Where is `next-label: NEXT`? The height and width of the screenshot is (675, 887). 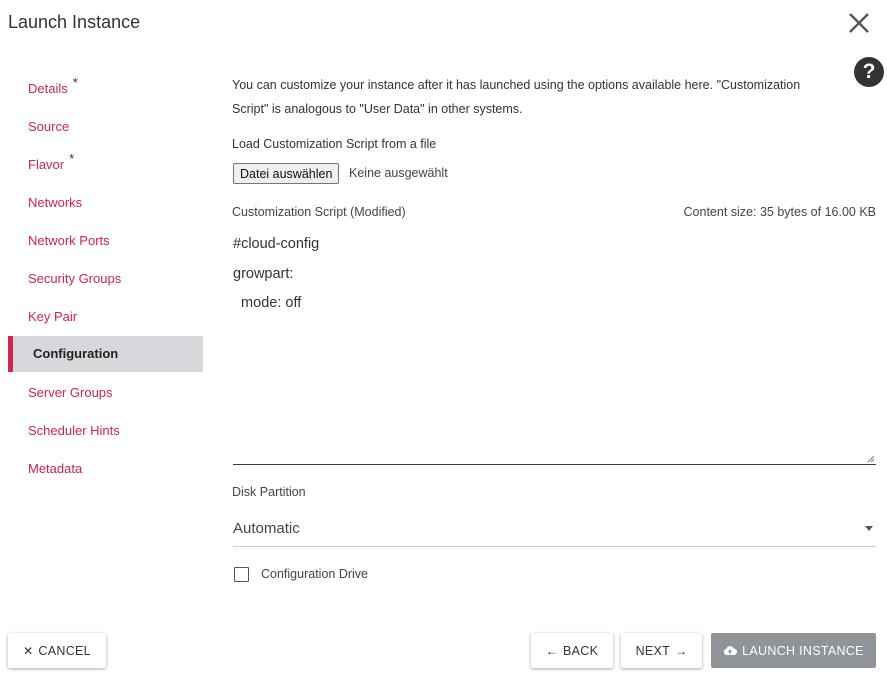
next-label: NEXT is located at coordinates (653, 650).